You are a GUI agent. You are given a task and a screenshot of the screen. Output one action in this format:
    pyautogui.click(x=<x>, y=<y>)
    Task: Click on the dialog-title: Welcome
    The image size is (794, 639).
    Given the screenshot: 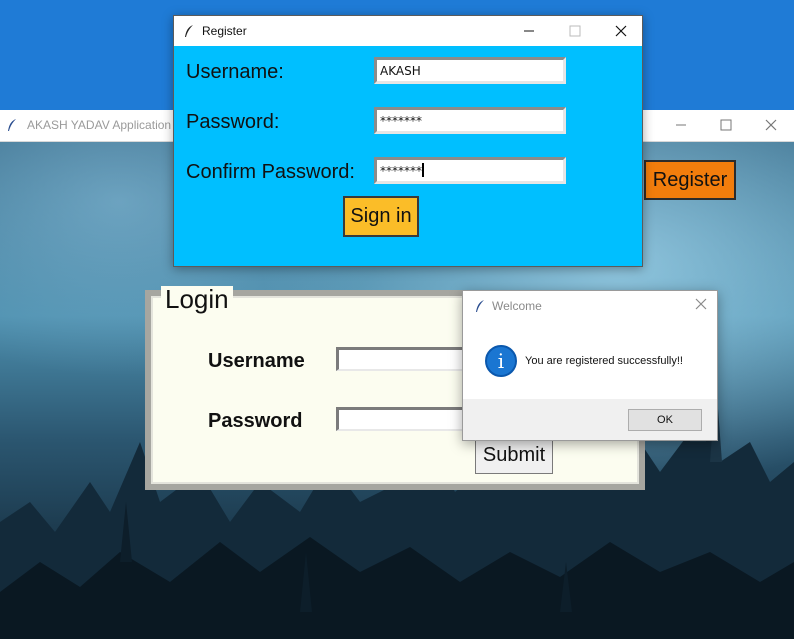 What is the action you would take?
    pyautogui.click(x=517, y=306)
    